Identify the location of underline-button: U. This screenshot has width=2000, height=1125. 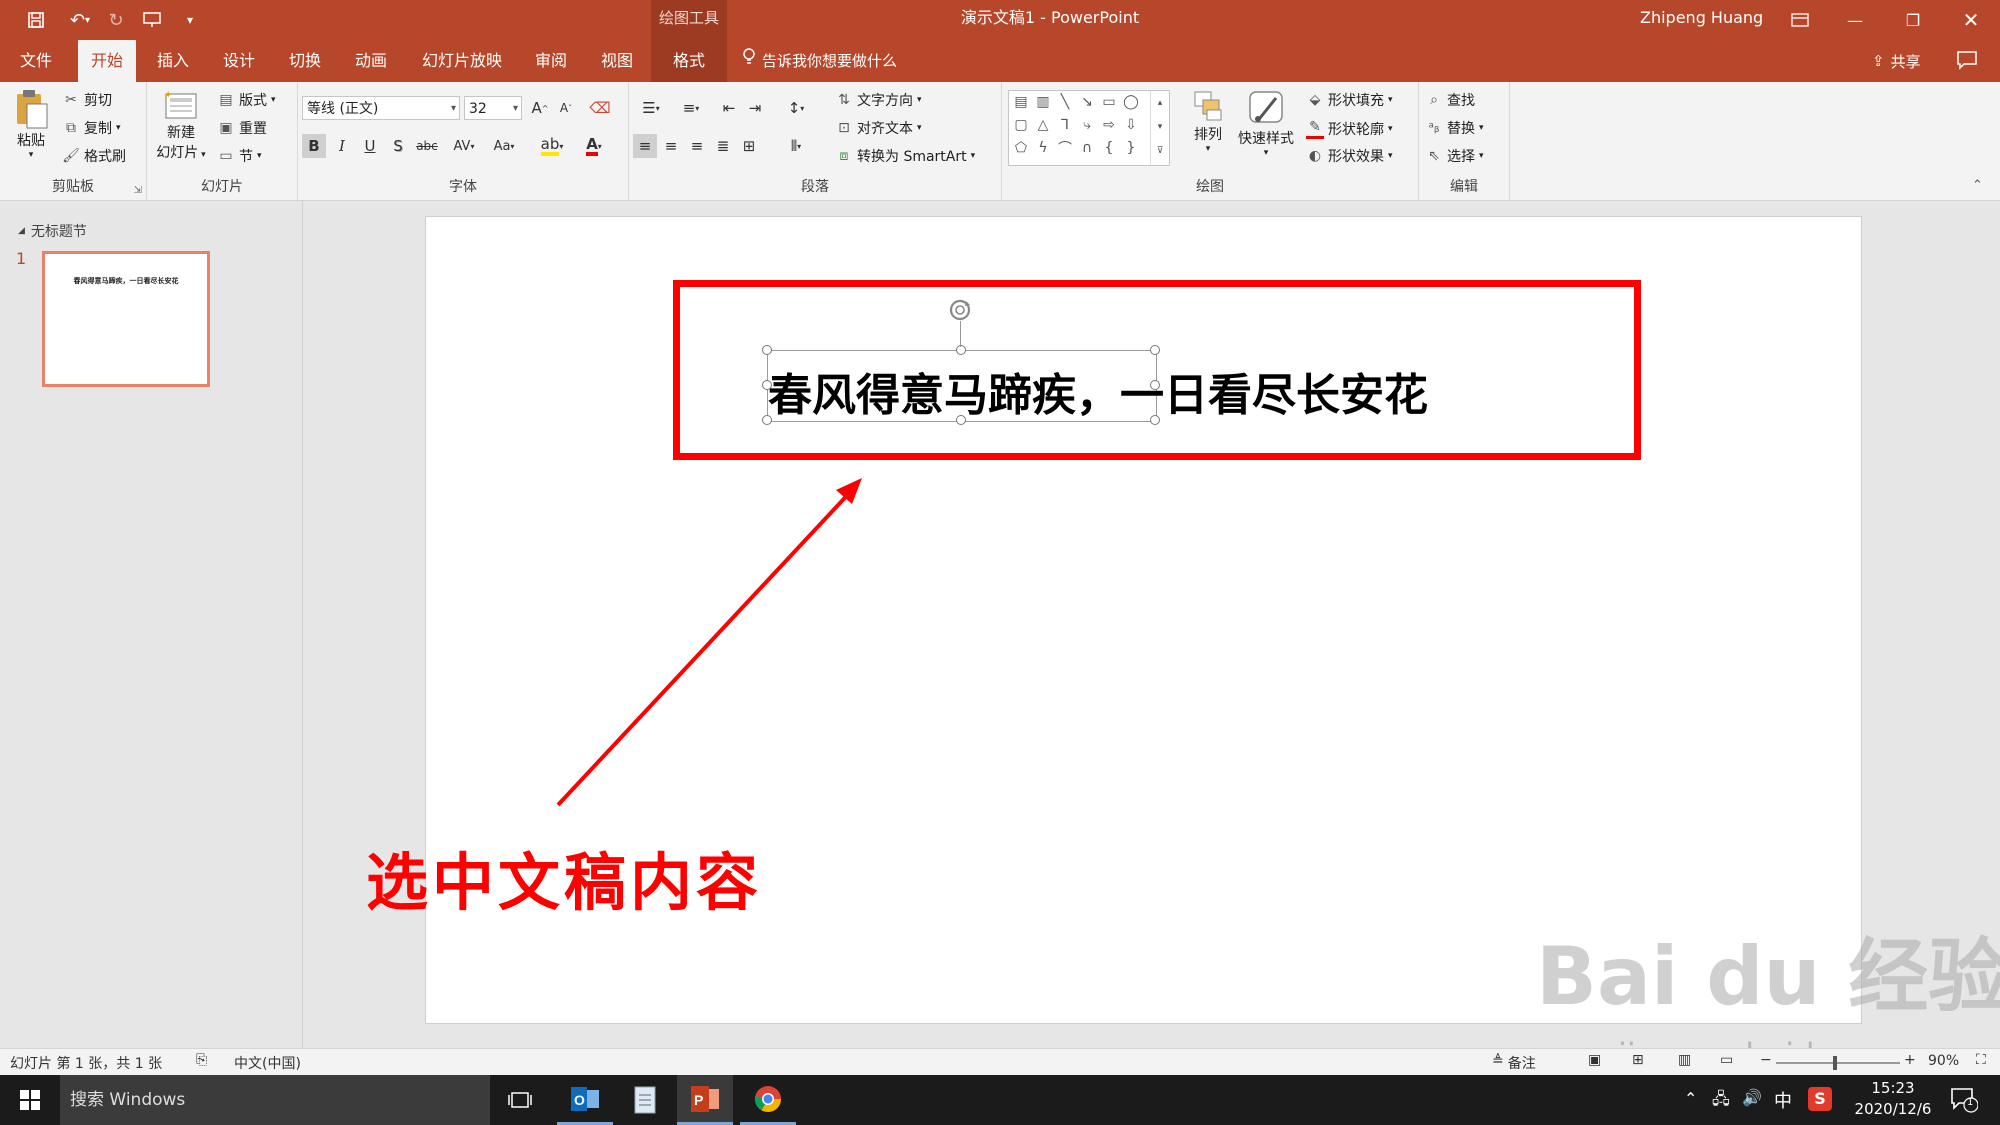
(370, 146).